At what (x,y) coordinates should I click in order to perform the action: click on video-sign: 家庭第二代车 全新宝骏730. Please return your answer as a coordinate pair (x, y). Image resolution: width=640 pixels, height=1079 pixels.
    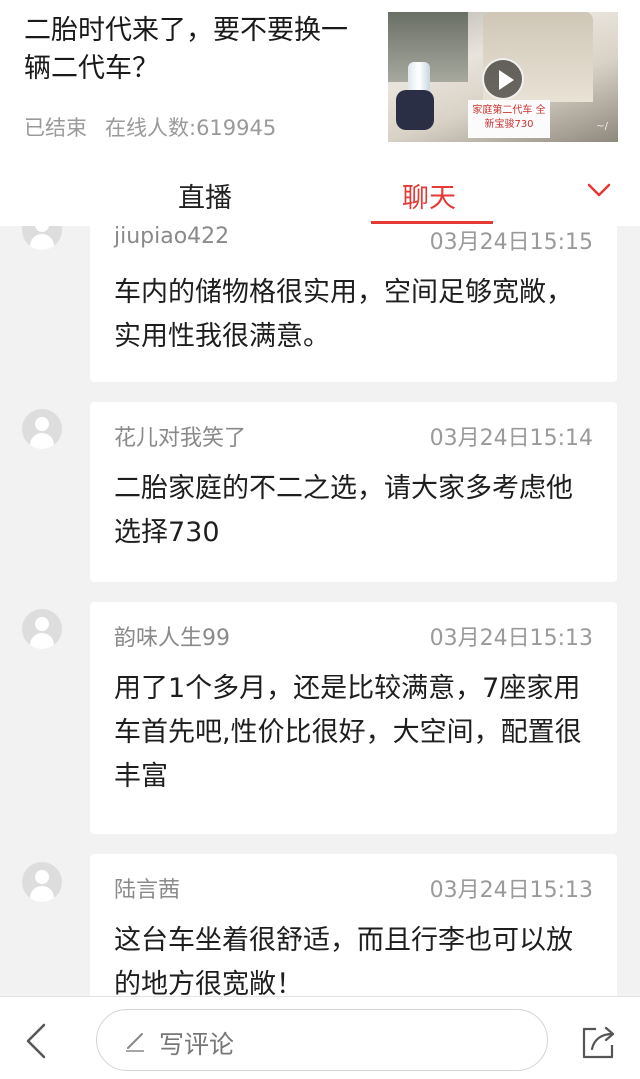
    Looking at the image, I should click on (509, 119).